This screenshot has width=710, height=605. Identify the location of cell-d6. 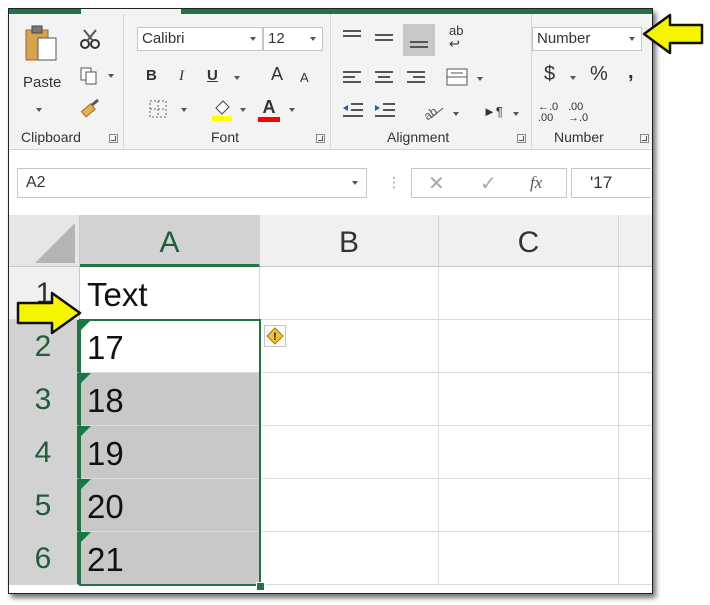
(635, 558).